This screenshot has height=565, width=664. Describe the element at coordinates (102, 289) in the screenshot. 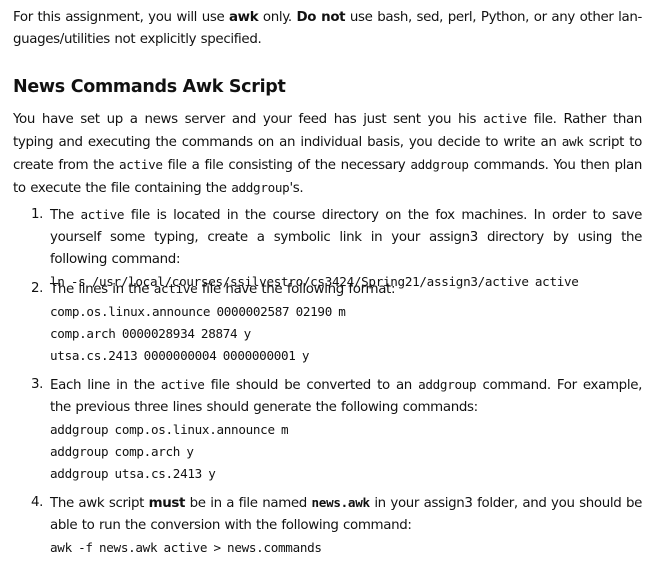

I see `item-text: The lines in the` at that location.